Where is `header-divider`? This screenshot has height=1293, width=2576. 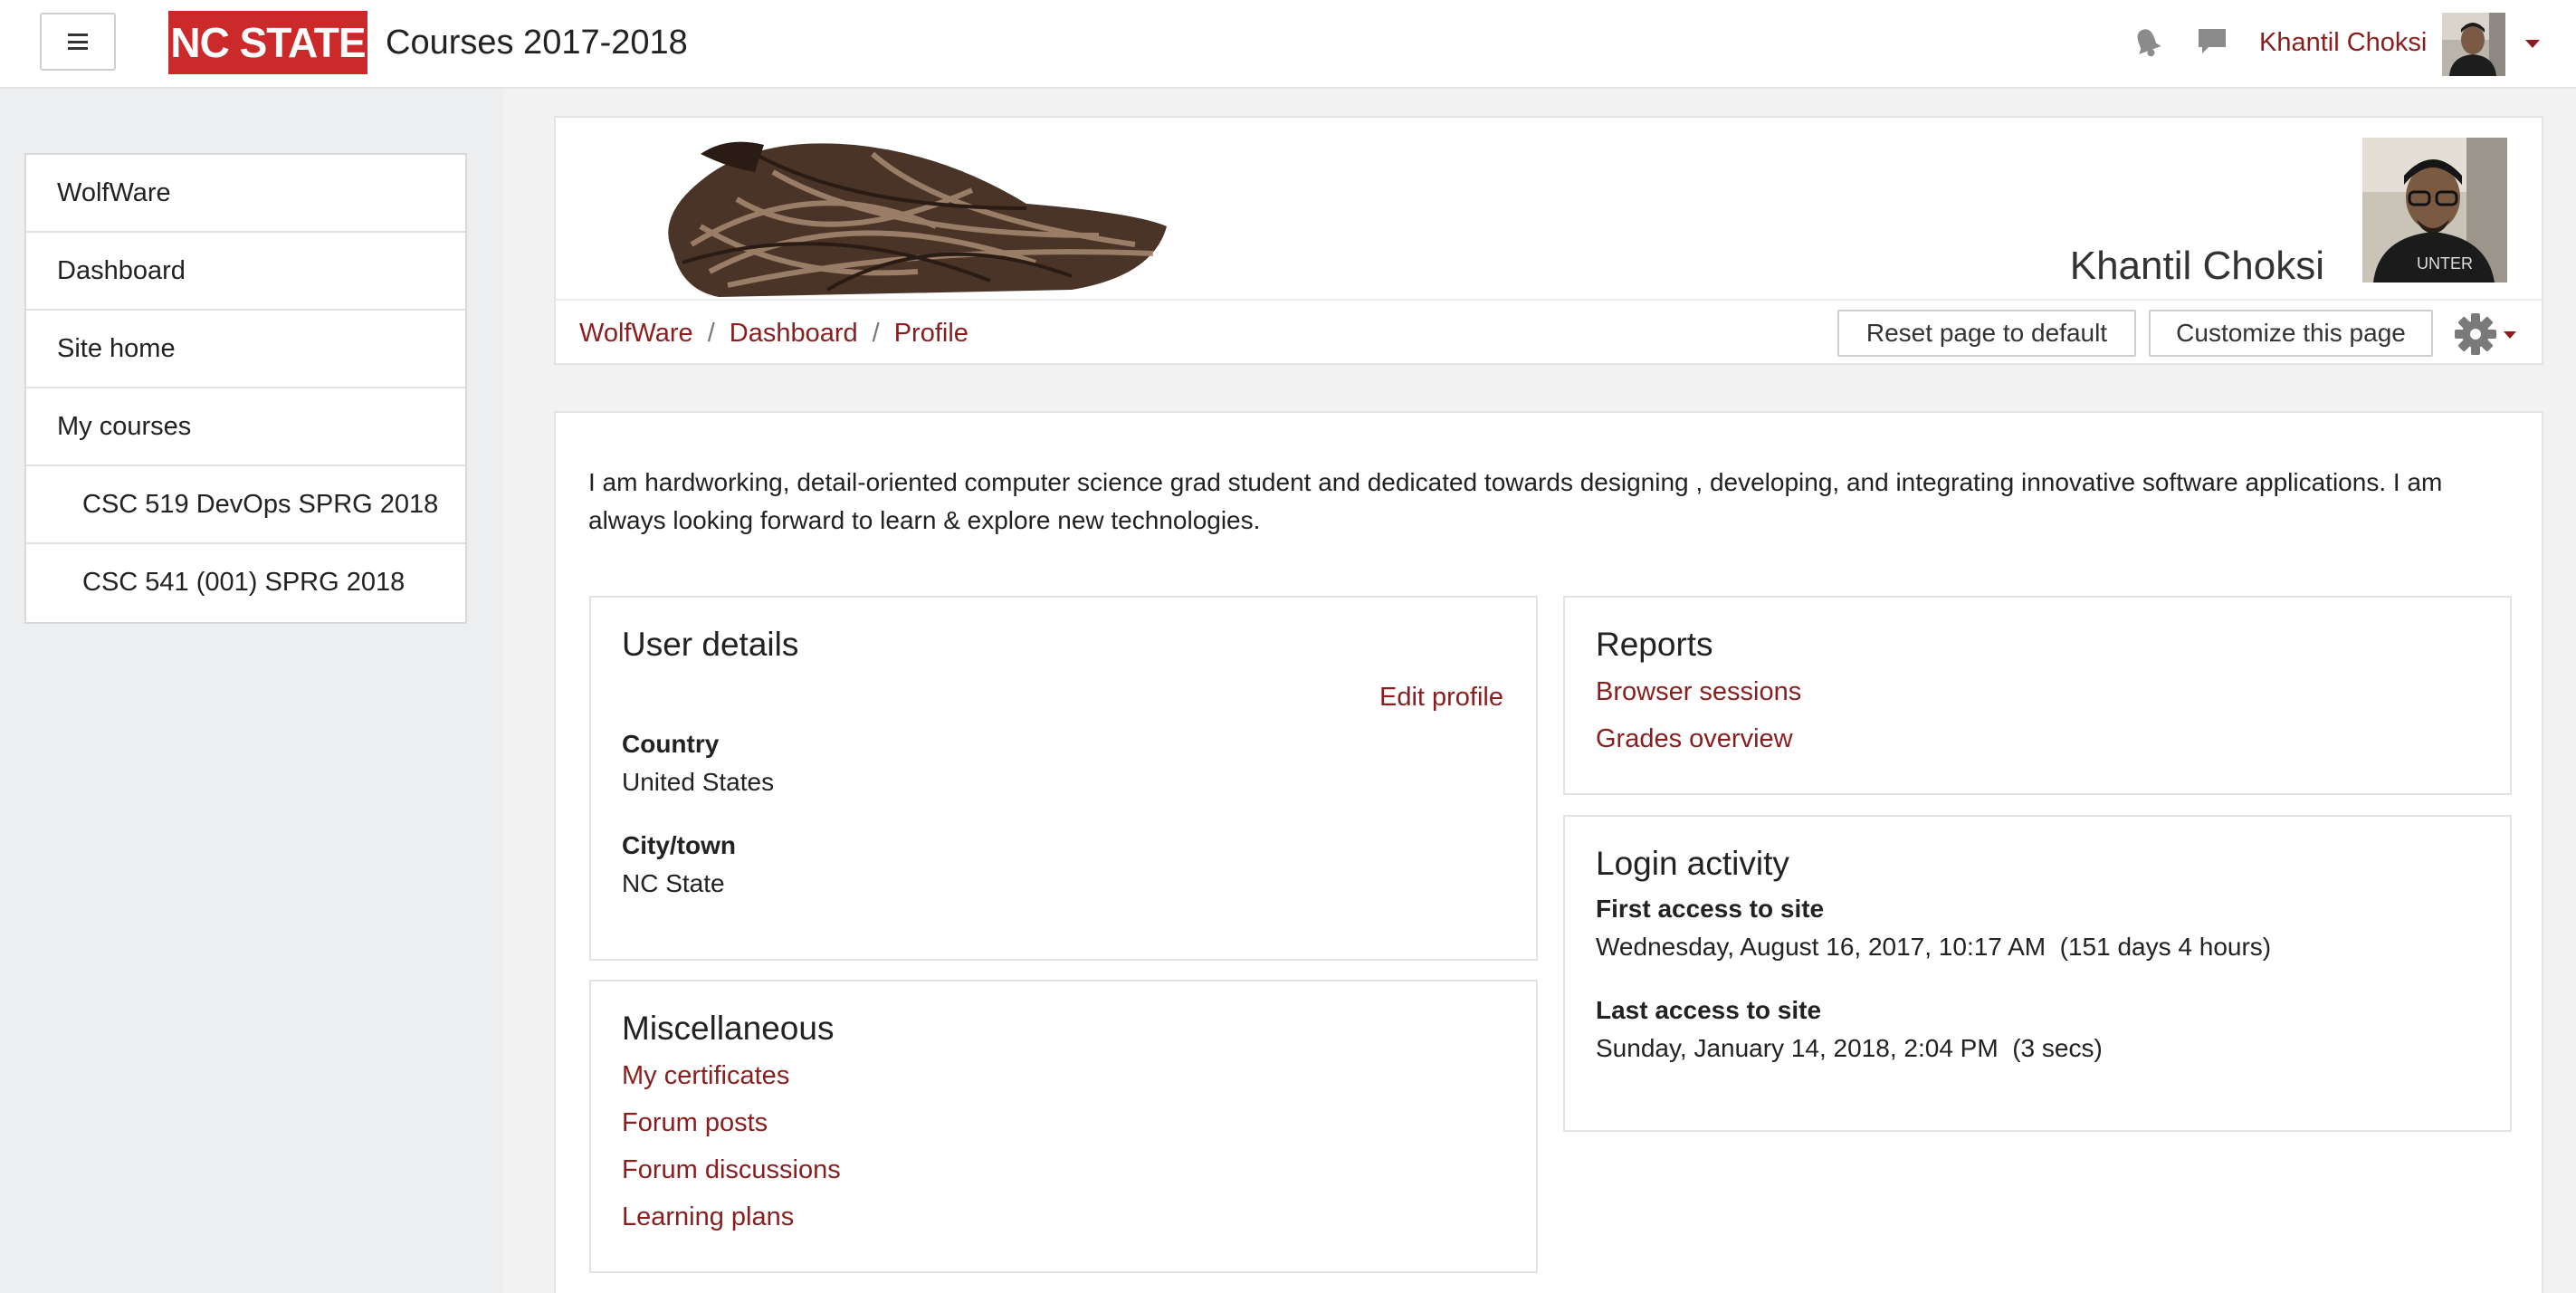 header-divider is located at coordinates (1549, 300).